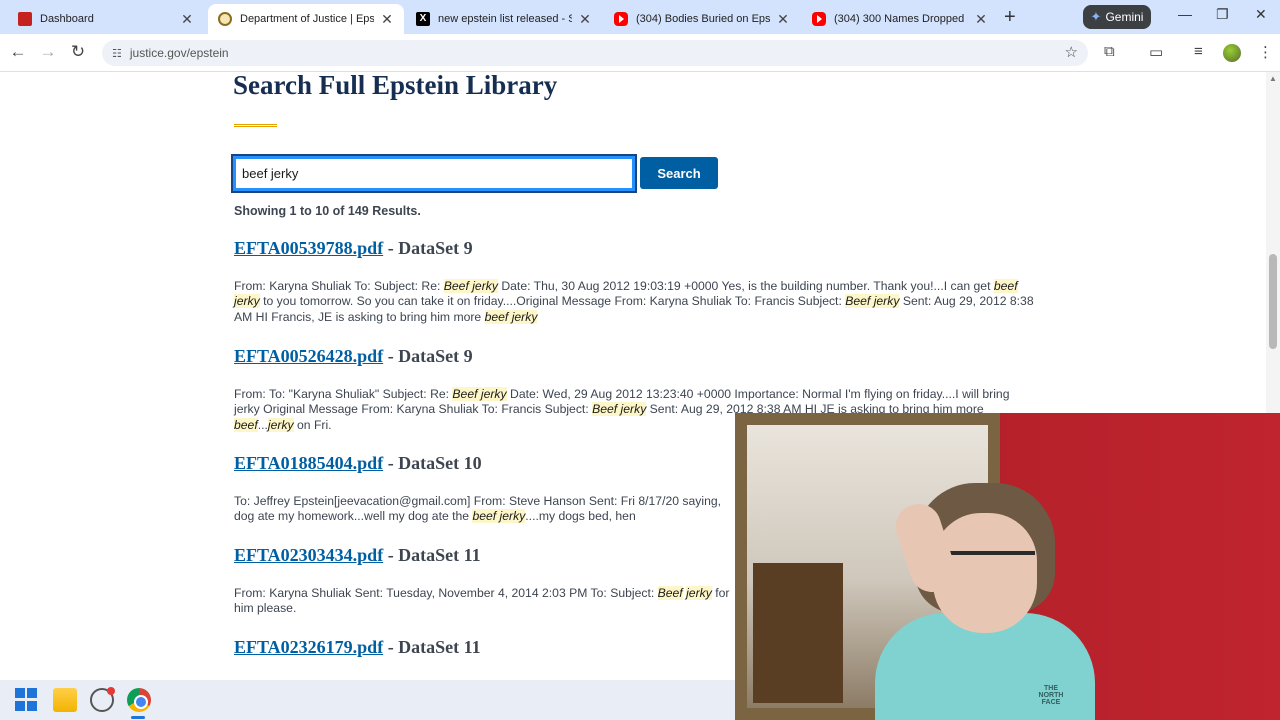 This screenshot has height=720, width=1280. Describe the element at coordinates (1185, 14) in the screenshot. I see `minimize-icon: —` at that location.